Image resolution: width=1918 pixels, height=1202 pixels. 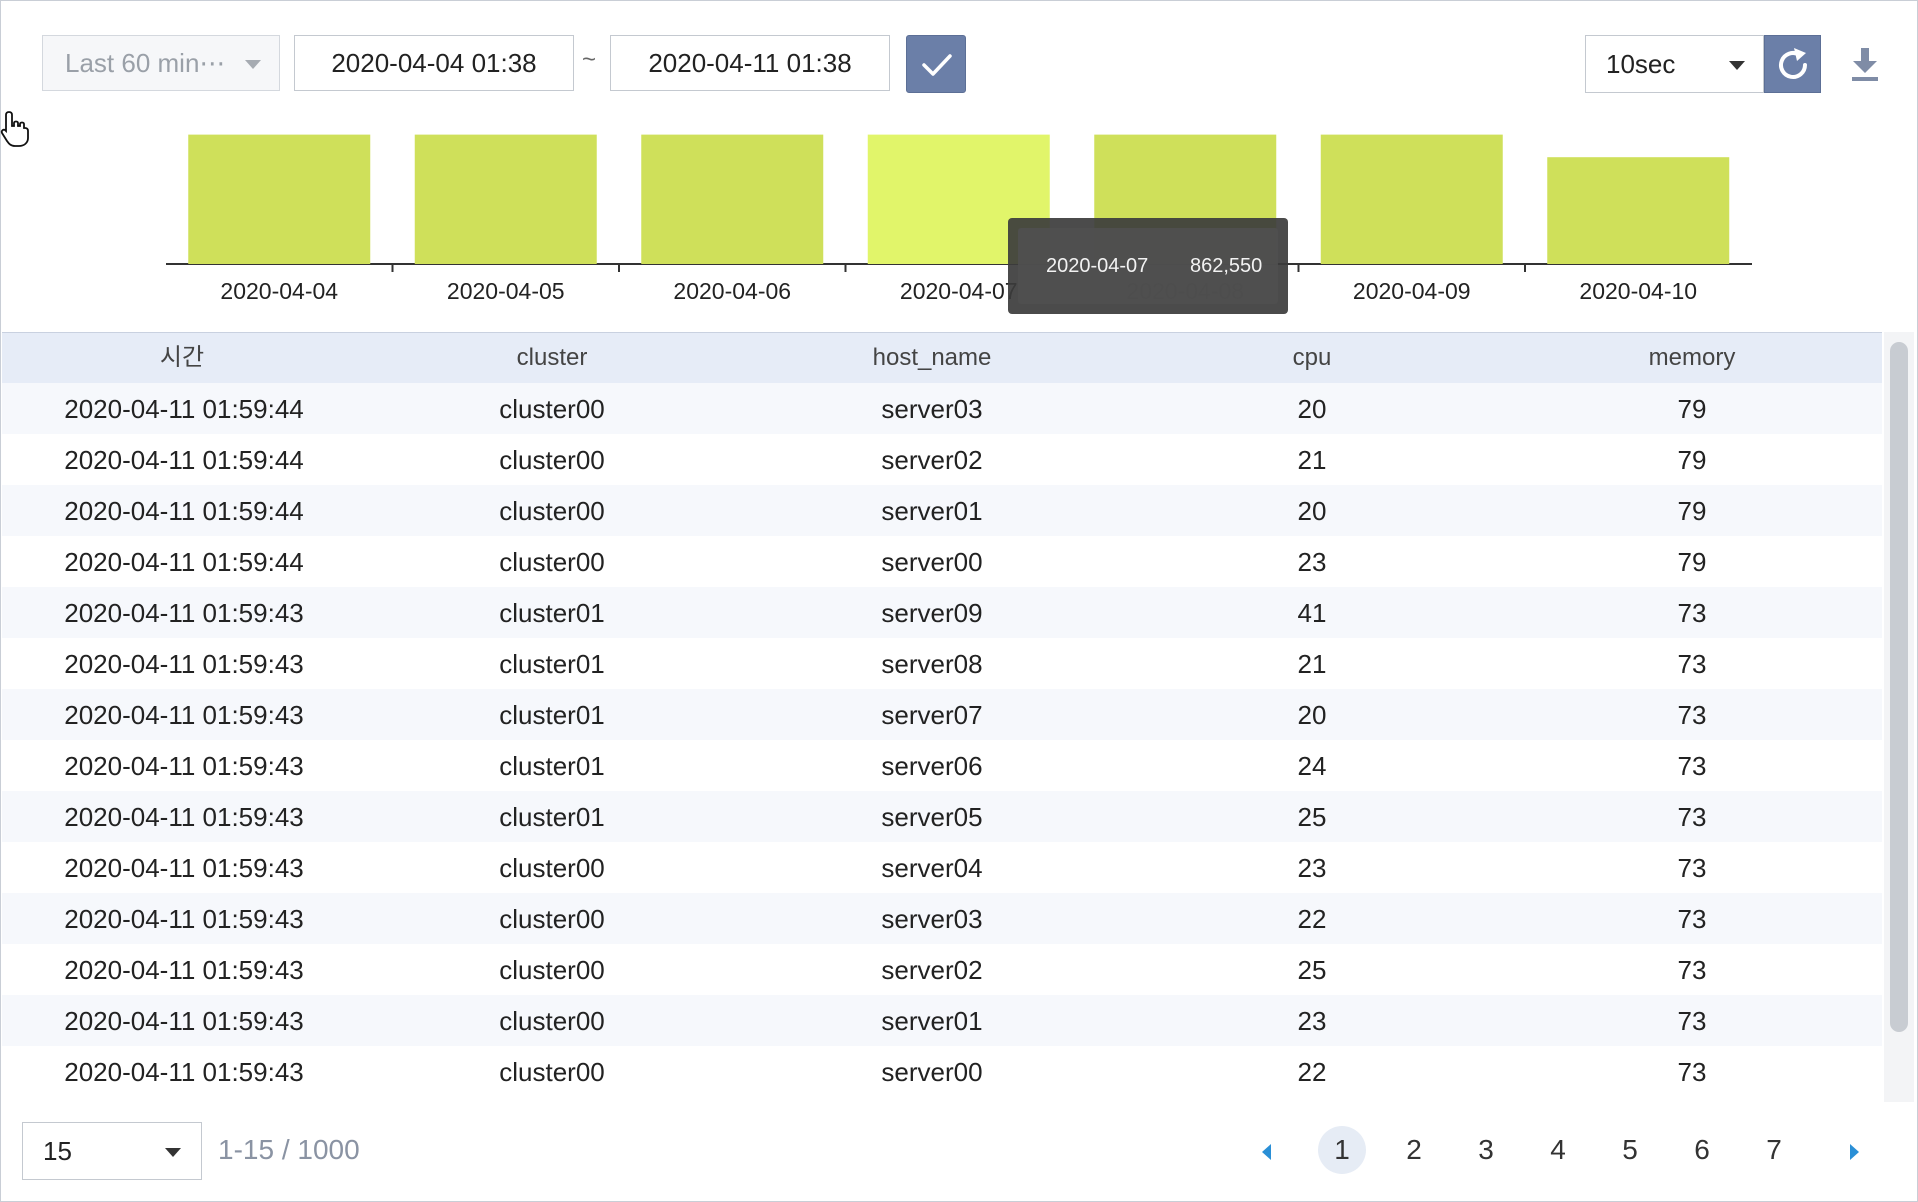 I want to click on column-header-cpu: cpu, so click(x=1312, y=358).